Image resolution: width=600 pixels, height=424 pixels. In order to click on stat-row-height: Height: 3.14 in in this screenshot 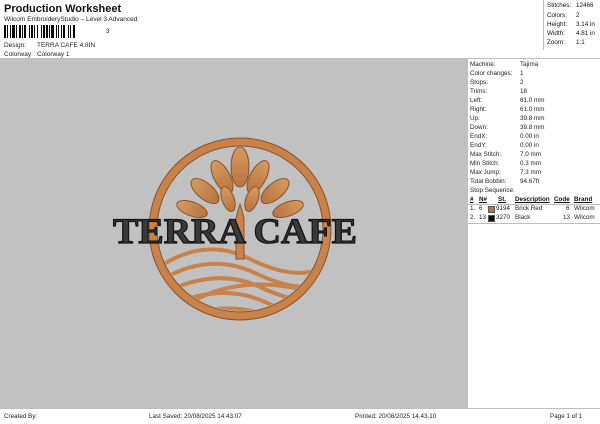, I will do `click(571, 24)`.